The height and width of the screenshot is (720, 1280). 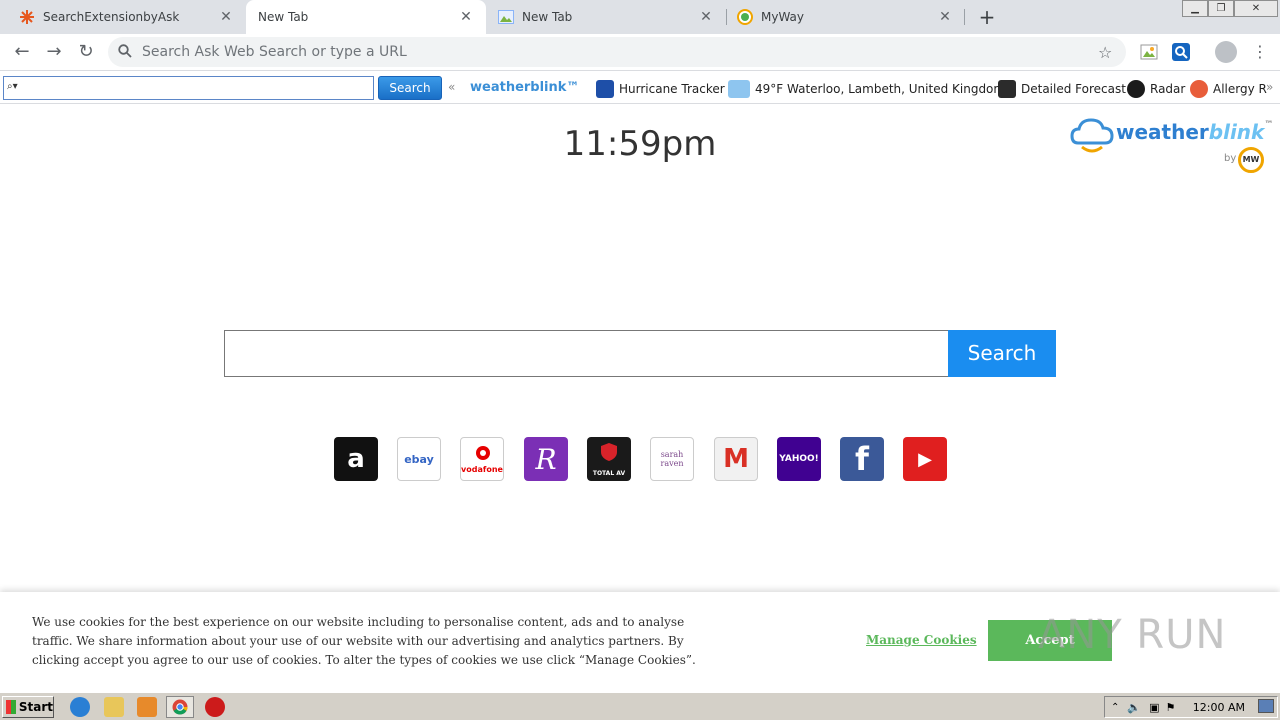 What do you see at coordinates (54, 52) in the screenshot?
I see `forward-arrow-icon: →` at bounding box center [54, 52].